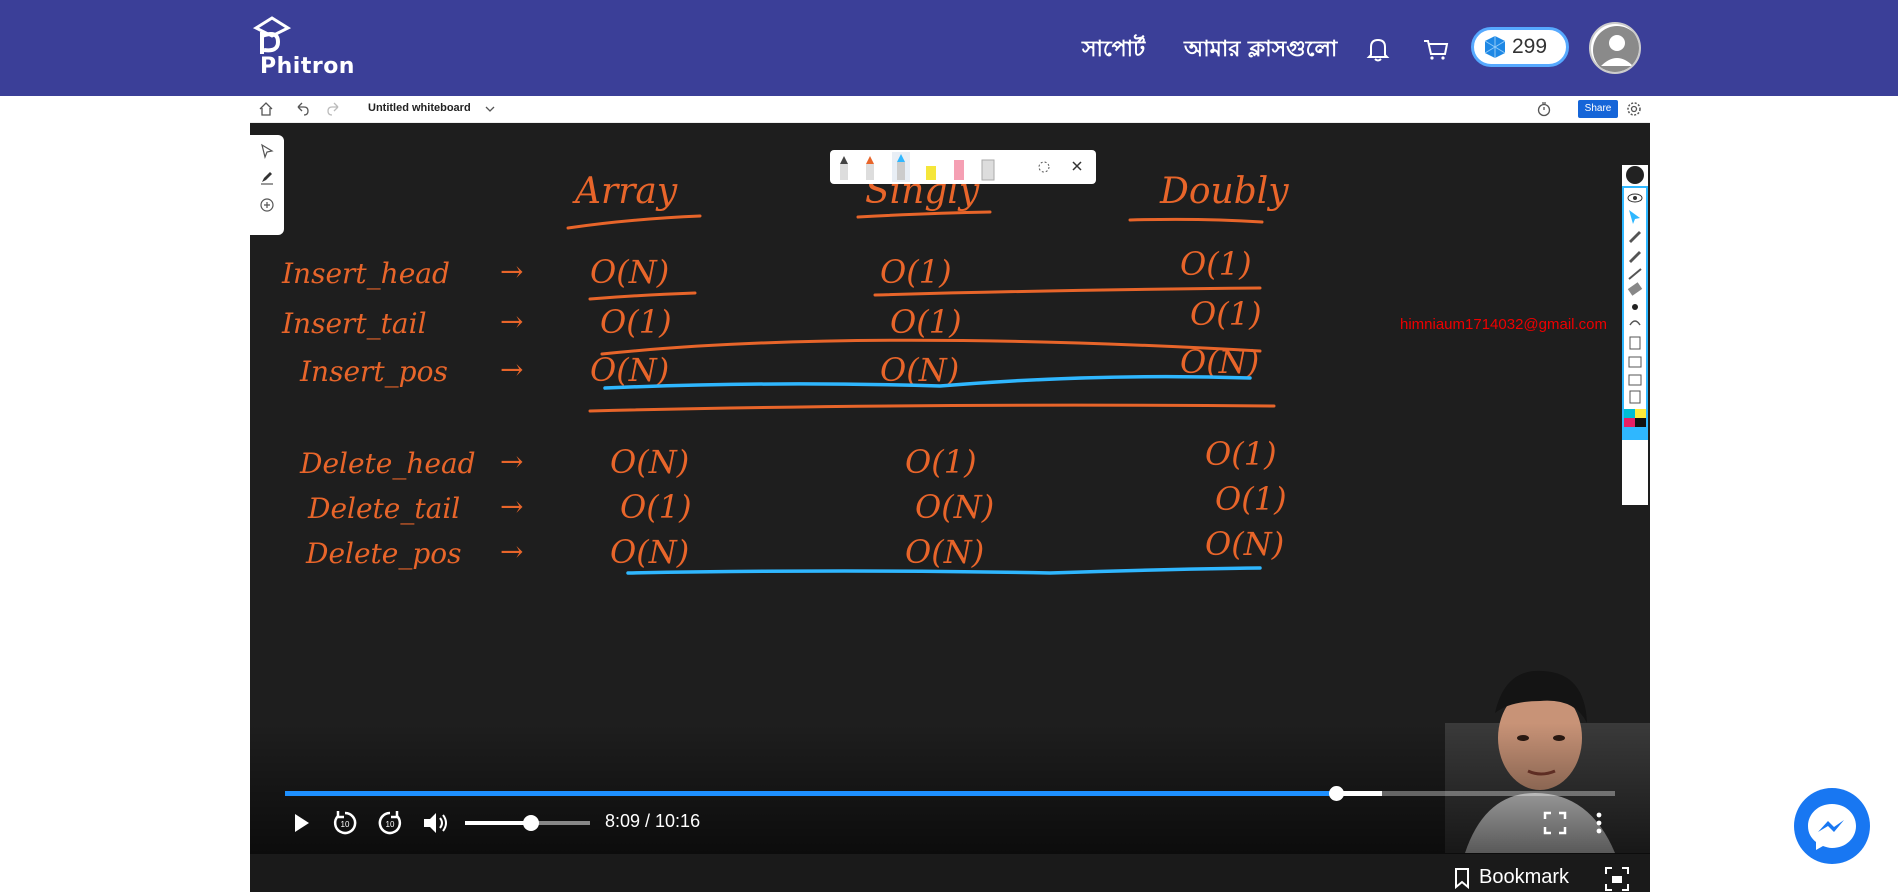  I want to click on timer-icon, so click(1544, 109).